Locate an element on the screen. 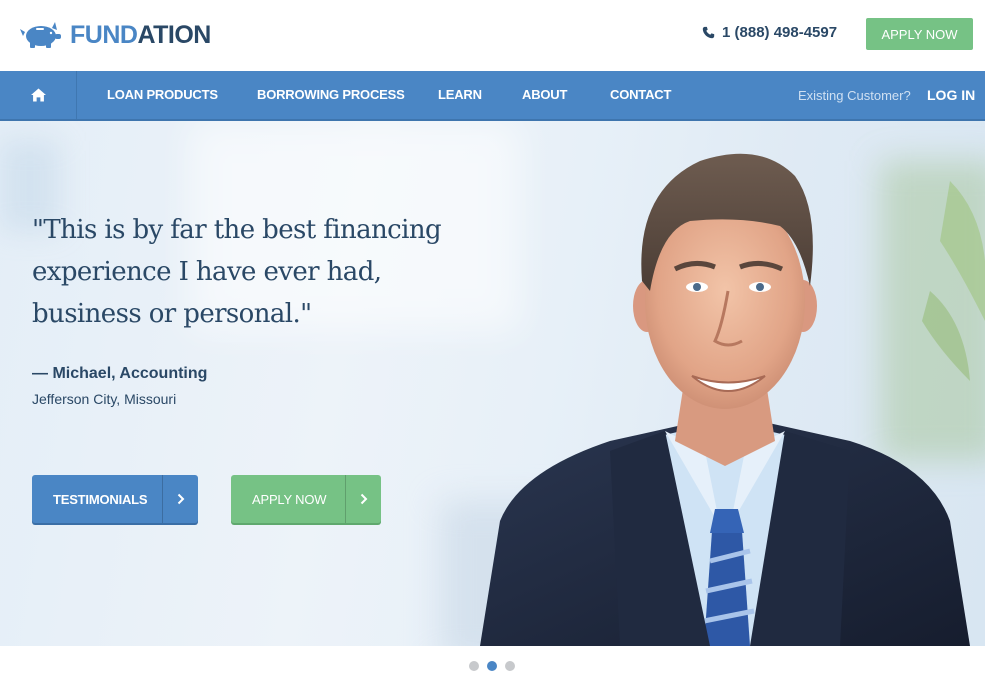  testimonial-author: — Michael, Accounting is located at coordinates (120, 373).